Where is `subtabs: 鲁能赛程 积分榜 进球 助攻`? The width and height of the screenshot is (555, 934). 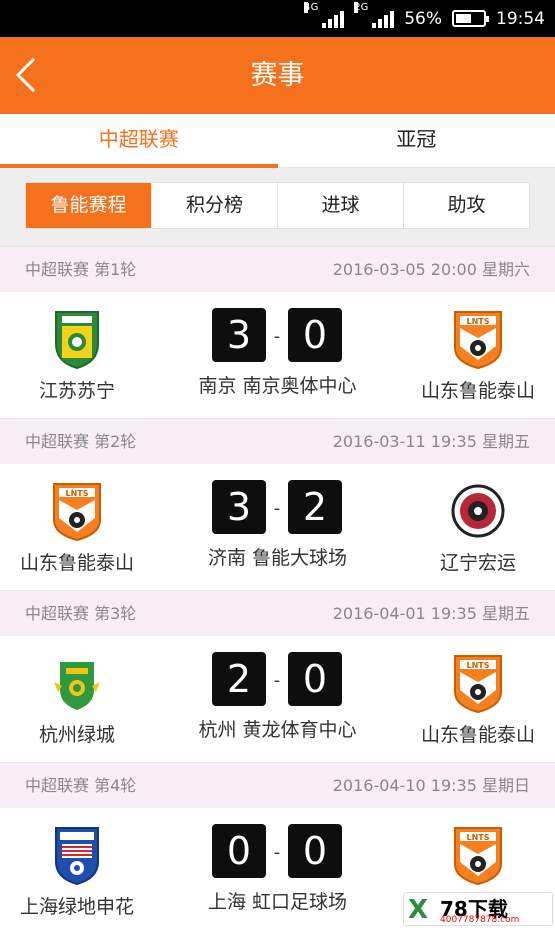
subtabs: 鲁能赛程 积分榜 进球 助攻 is located at coordinates (277, 205).